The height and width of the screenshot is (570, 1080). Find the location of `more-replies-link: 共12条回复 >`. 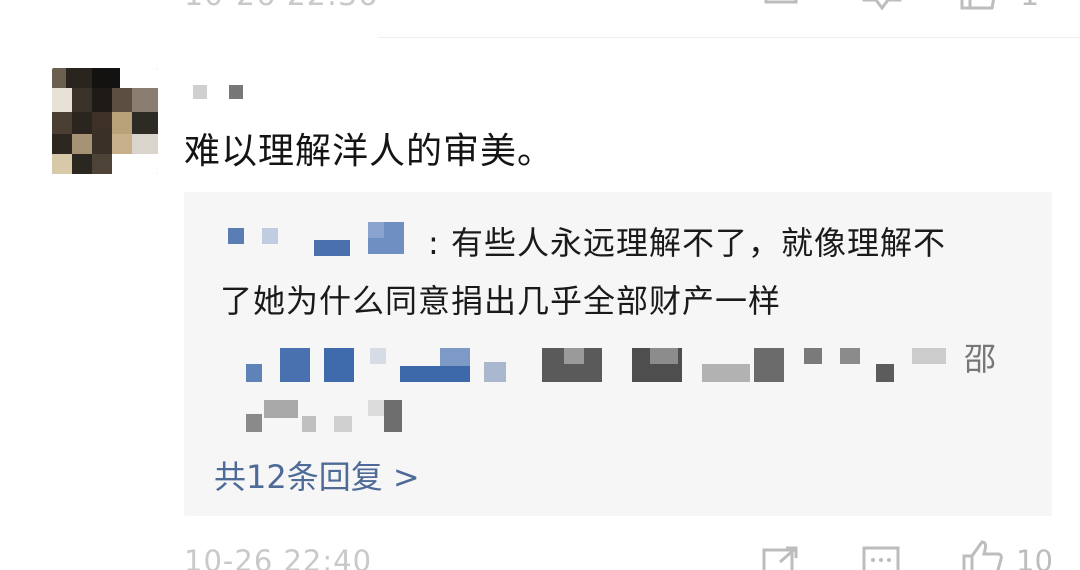

more-replies-link: 共12条回复 > is located at coordinates (317, 475).